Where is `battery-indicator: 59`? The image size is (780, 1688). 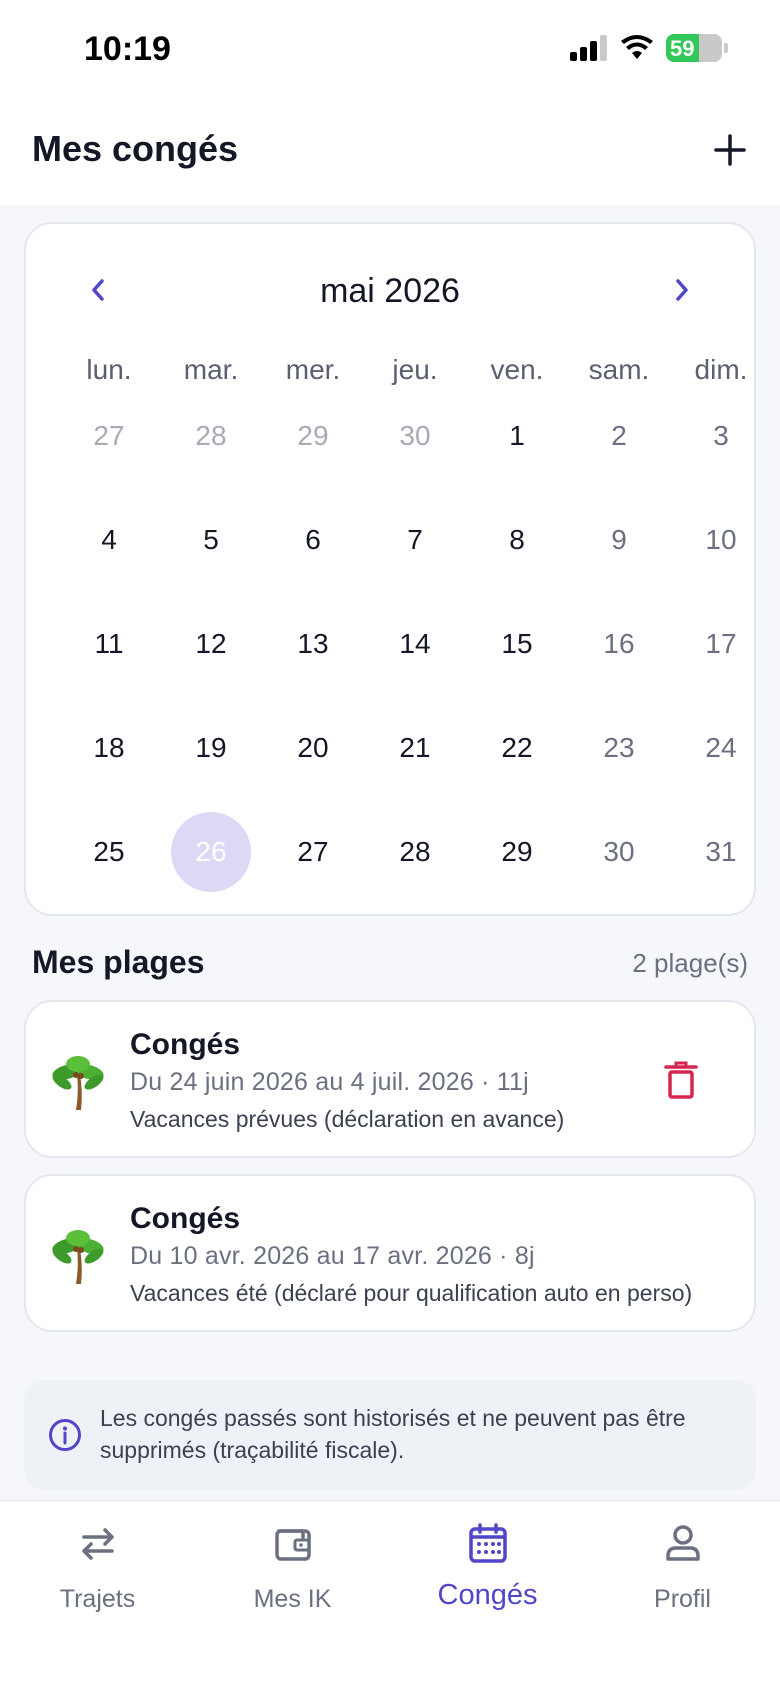 battery-indicator: 59 is located at coordinates (694, 48).